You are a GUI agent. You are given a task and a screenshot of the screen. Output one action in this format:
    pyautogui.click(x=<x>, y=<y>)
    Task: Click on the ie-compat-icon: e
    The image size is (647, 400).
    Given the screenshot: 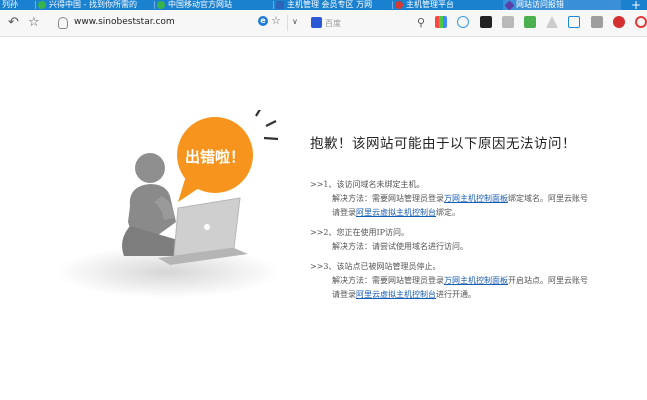 What is the action you would take?
    pyautogui.click(x=263, y=21)
    